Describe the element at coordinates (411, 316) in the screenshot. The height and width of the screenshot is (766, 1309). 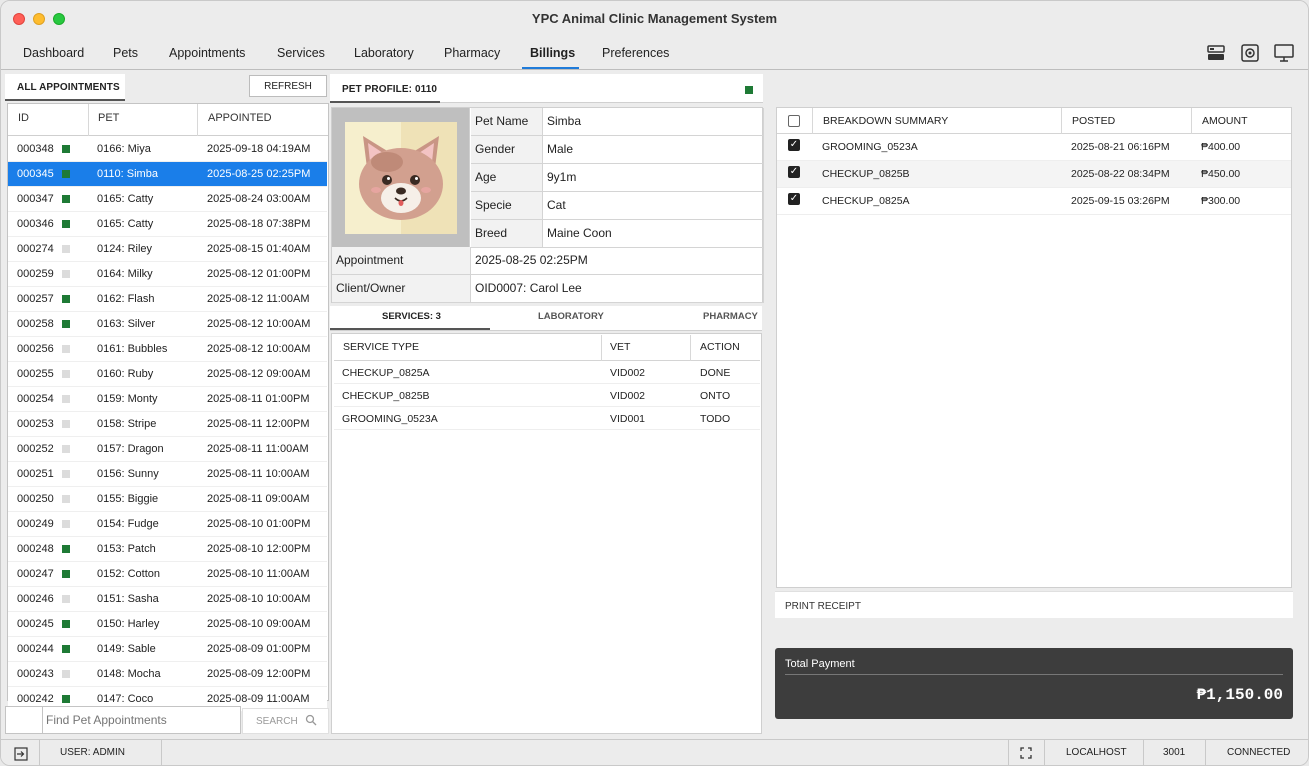
I see `tab-services-detail: SERVICES: 3` at that location.